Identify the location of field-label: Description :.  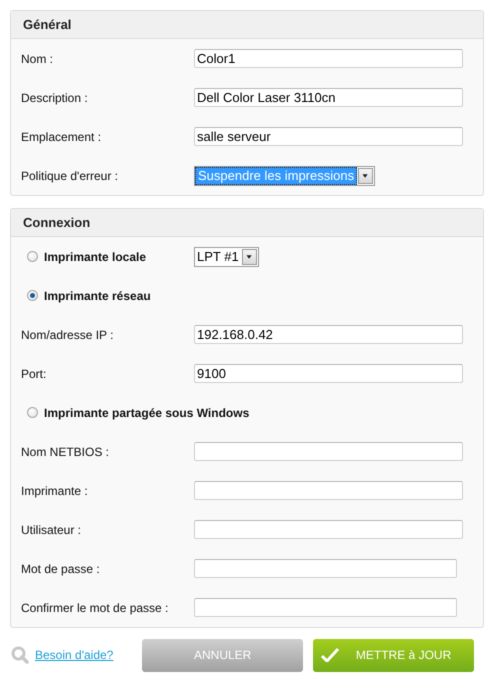
(55, 97).